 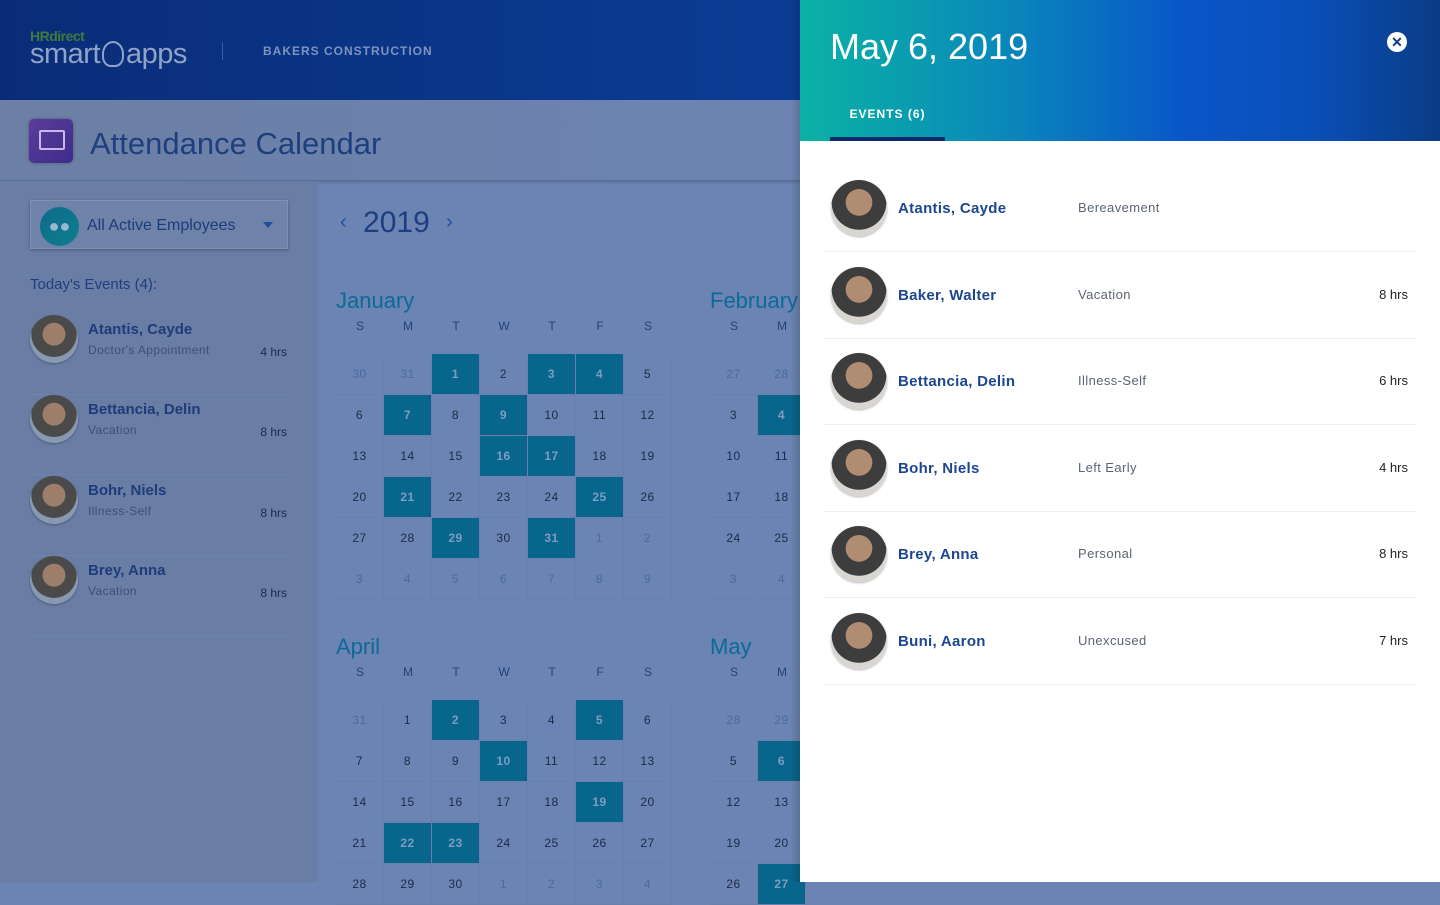 I want to click on calendar-day: 23, so click(x=504, y=497).